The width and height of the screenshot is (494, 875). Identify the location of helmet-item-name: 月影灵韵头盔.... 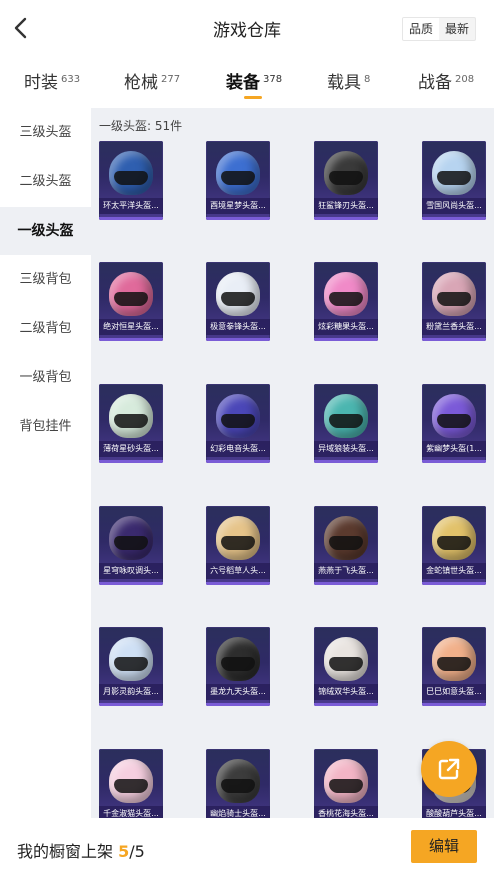
(131, 692).